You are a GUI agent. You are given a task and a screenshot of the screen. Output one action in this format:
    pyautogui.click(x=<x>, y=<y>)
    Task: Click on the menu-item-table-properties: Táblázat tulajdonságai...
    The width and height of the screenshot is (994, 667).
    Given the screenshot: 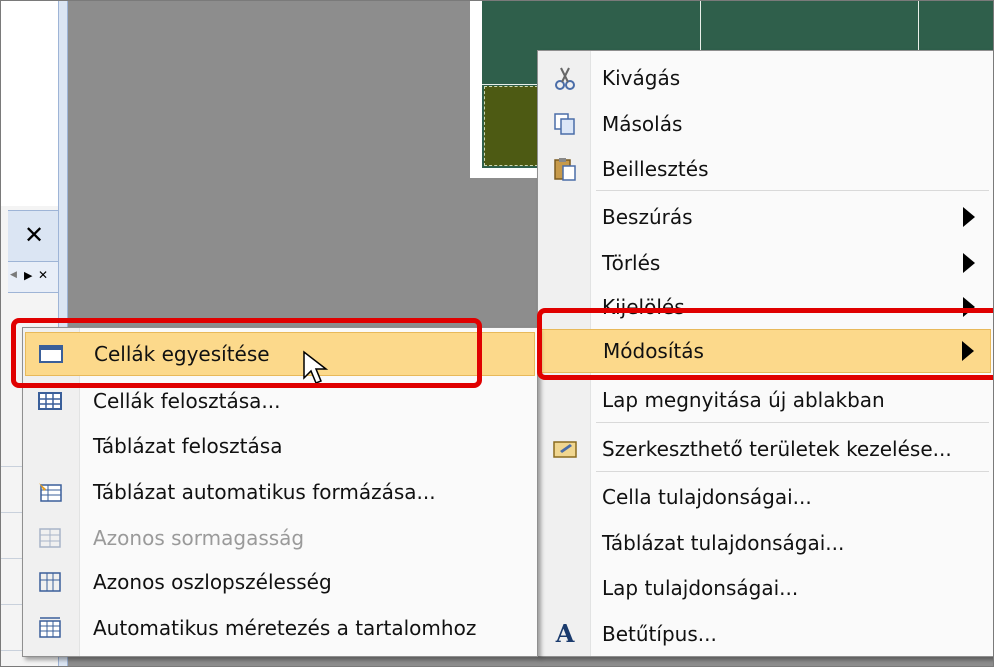 What is the action you would take?
    pyautogui.click(x=765, y=543)
    